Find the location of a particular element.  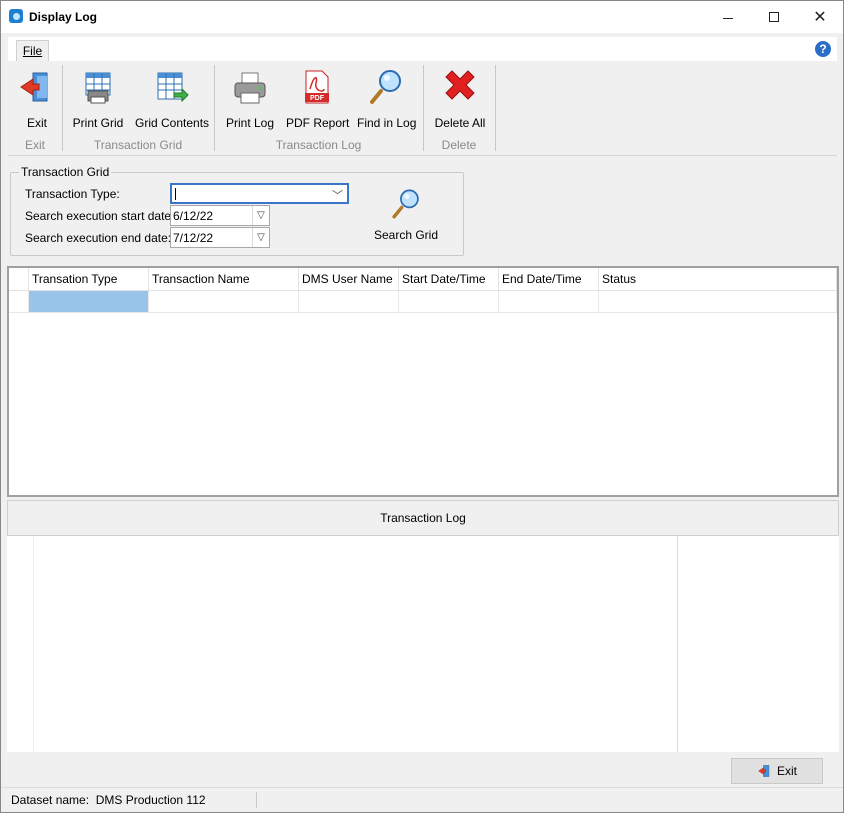

column-header: End Date/Time is located at coordinates (549, 279).